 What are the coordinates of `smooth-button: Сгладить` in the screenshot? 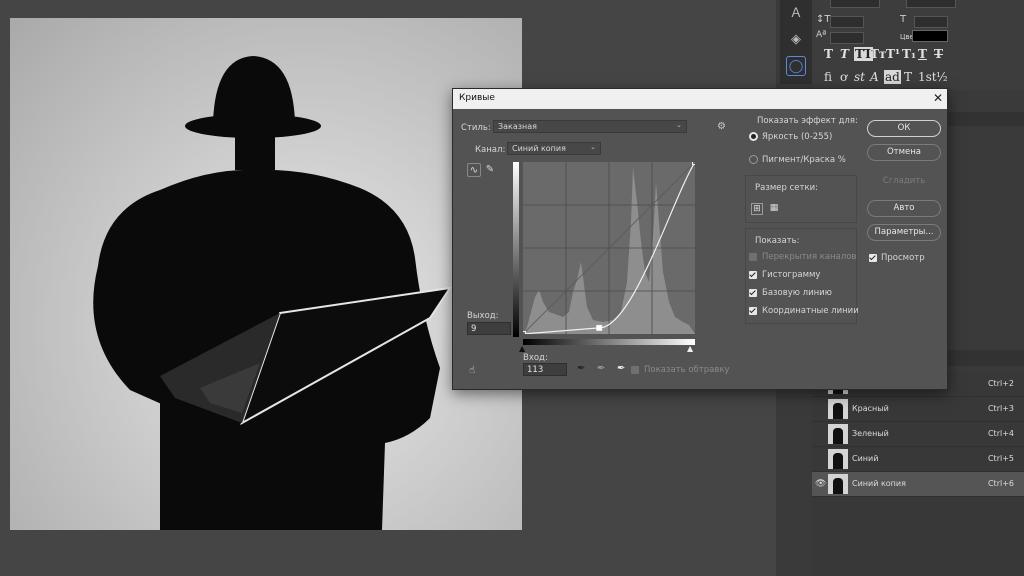 It's located at (904, 181).